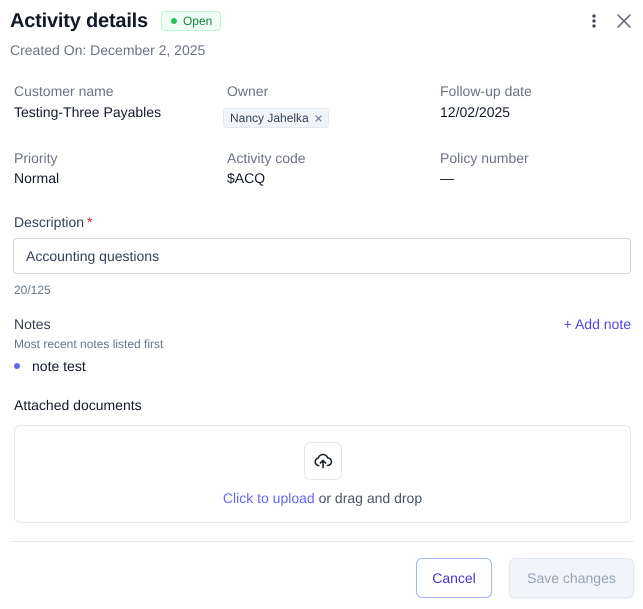 Image resolution: width=643 pixels, height=609 pixels. I want to click on field-value: Testing-Three Payables, so click(88, 112).